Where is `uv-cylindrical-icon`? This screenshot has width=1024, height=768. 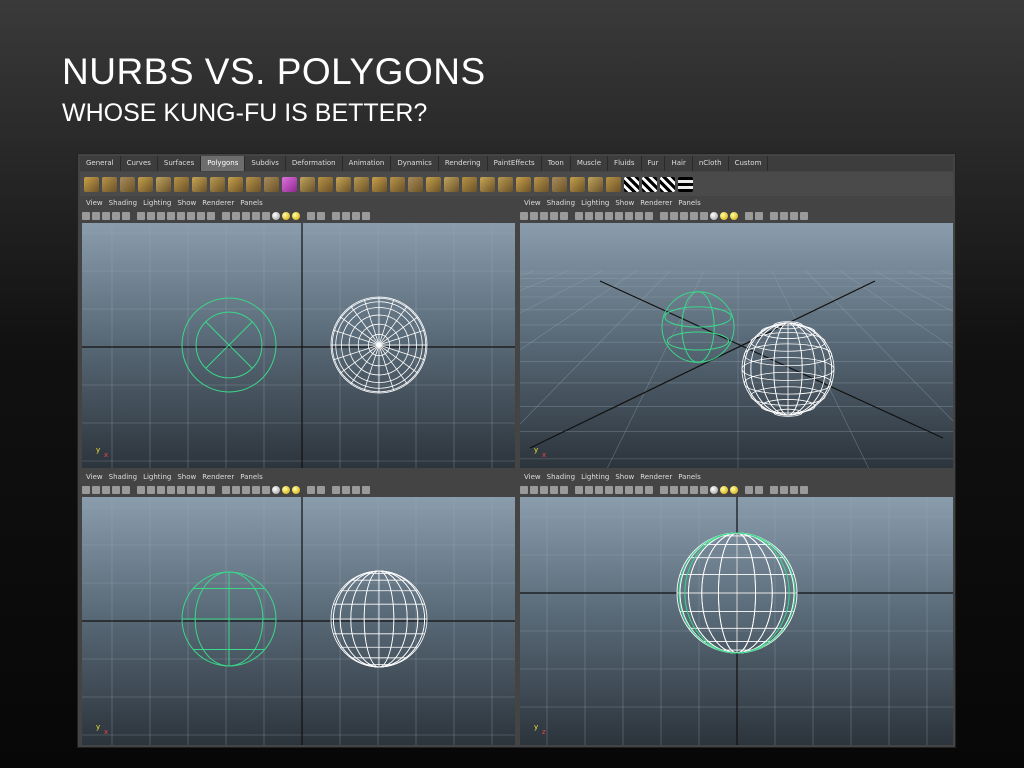 uv-cylindrical-icon is located at coordinates (649, 184).